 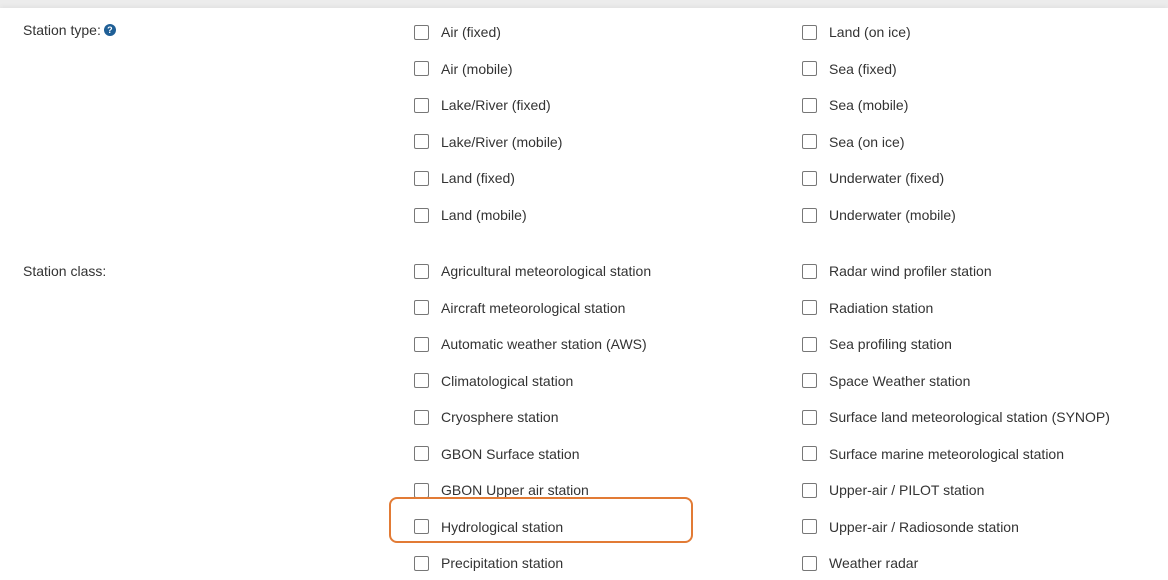 What do you see at coordinates (109, 30) in the screenshot?
I see `question-circle-icon: ?` at bounding box center [109, 30].